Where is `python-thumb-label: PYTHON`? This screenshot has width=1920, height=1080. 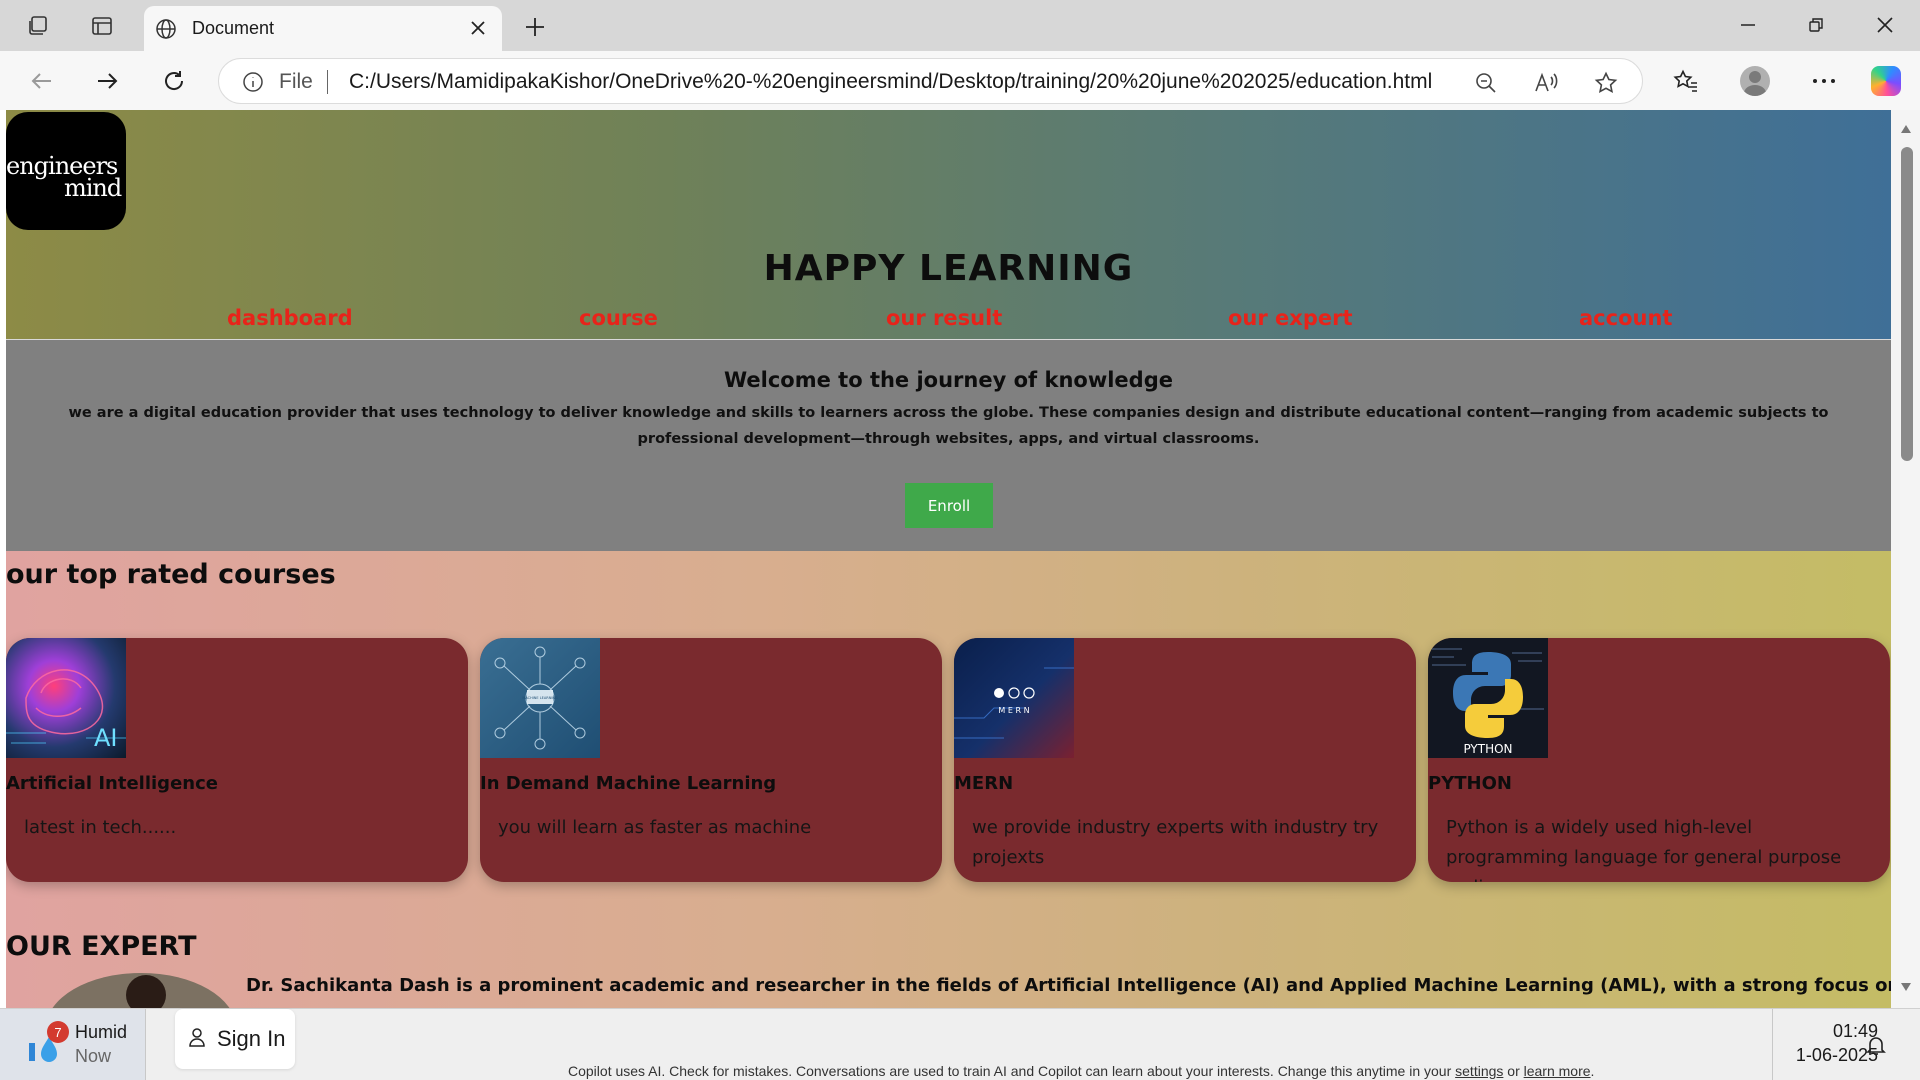
python-thumb-label: PYTHON is located at coordinates (1487, 749).